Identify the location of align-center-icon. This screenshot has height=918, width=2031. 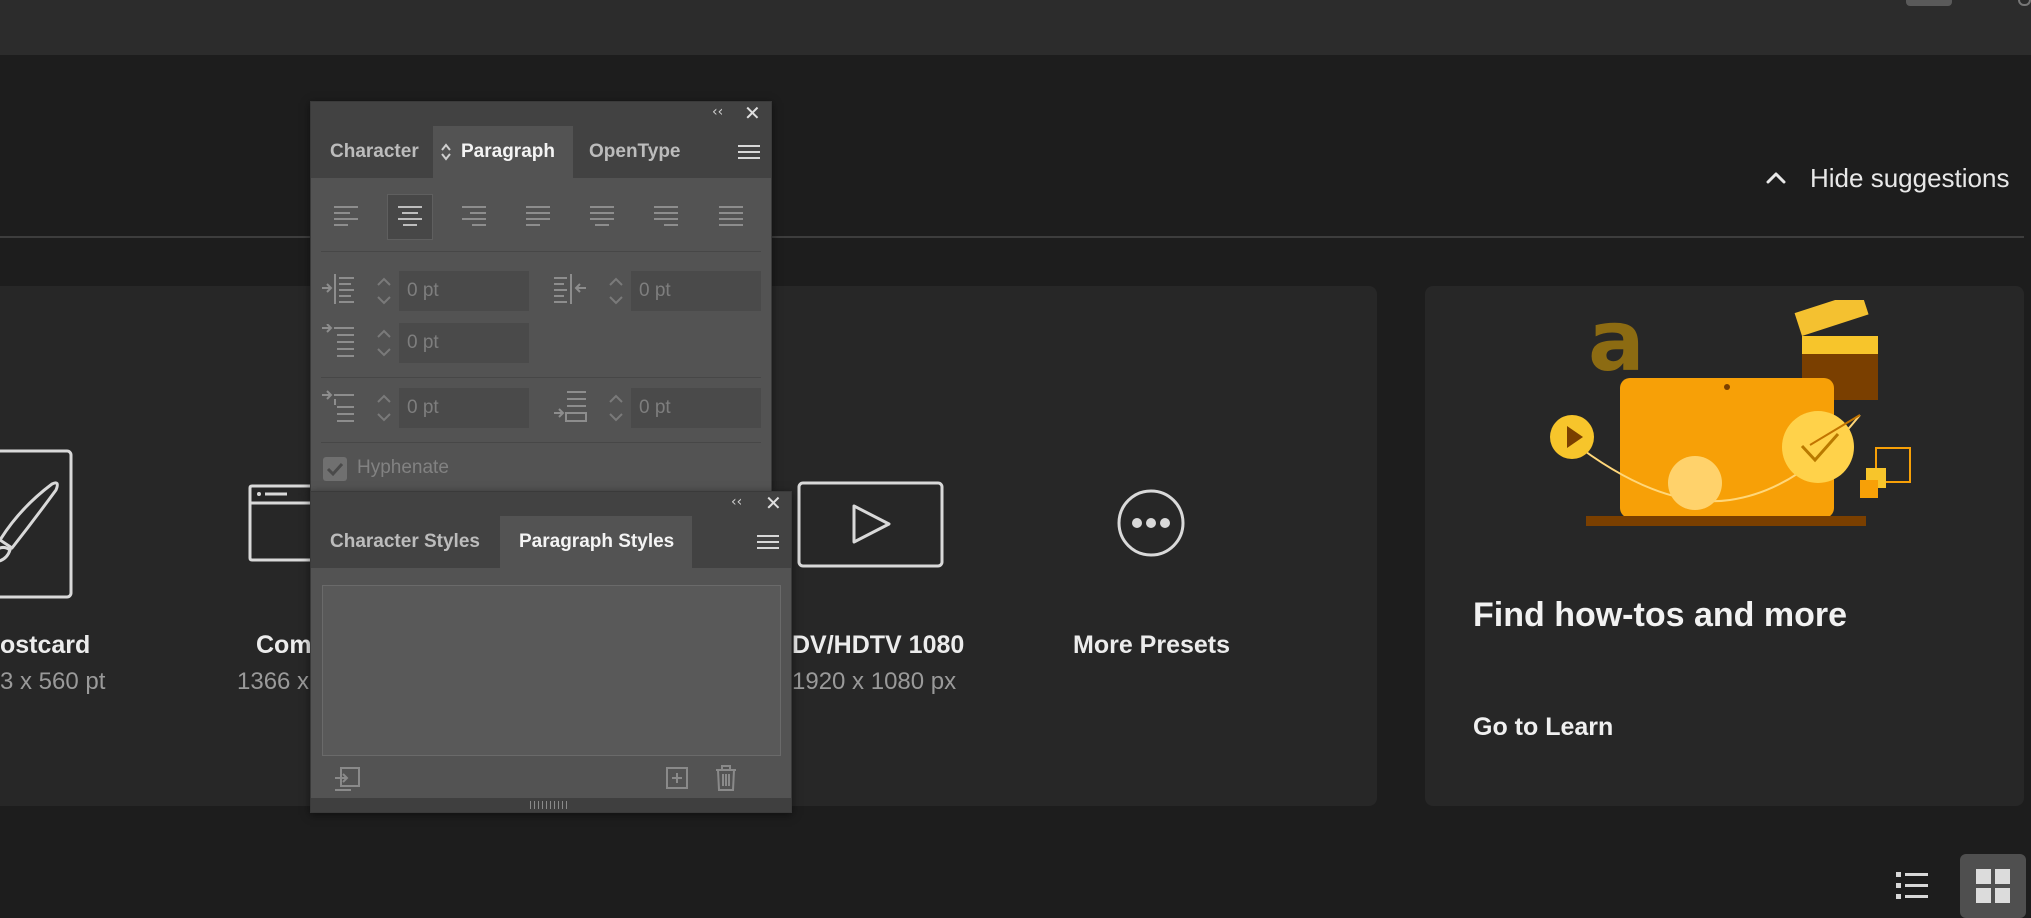
(410, 216).